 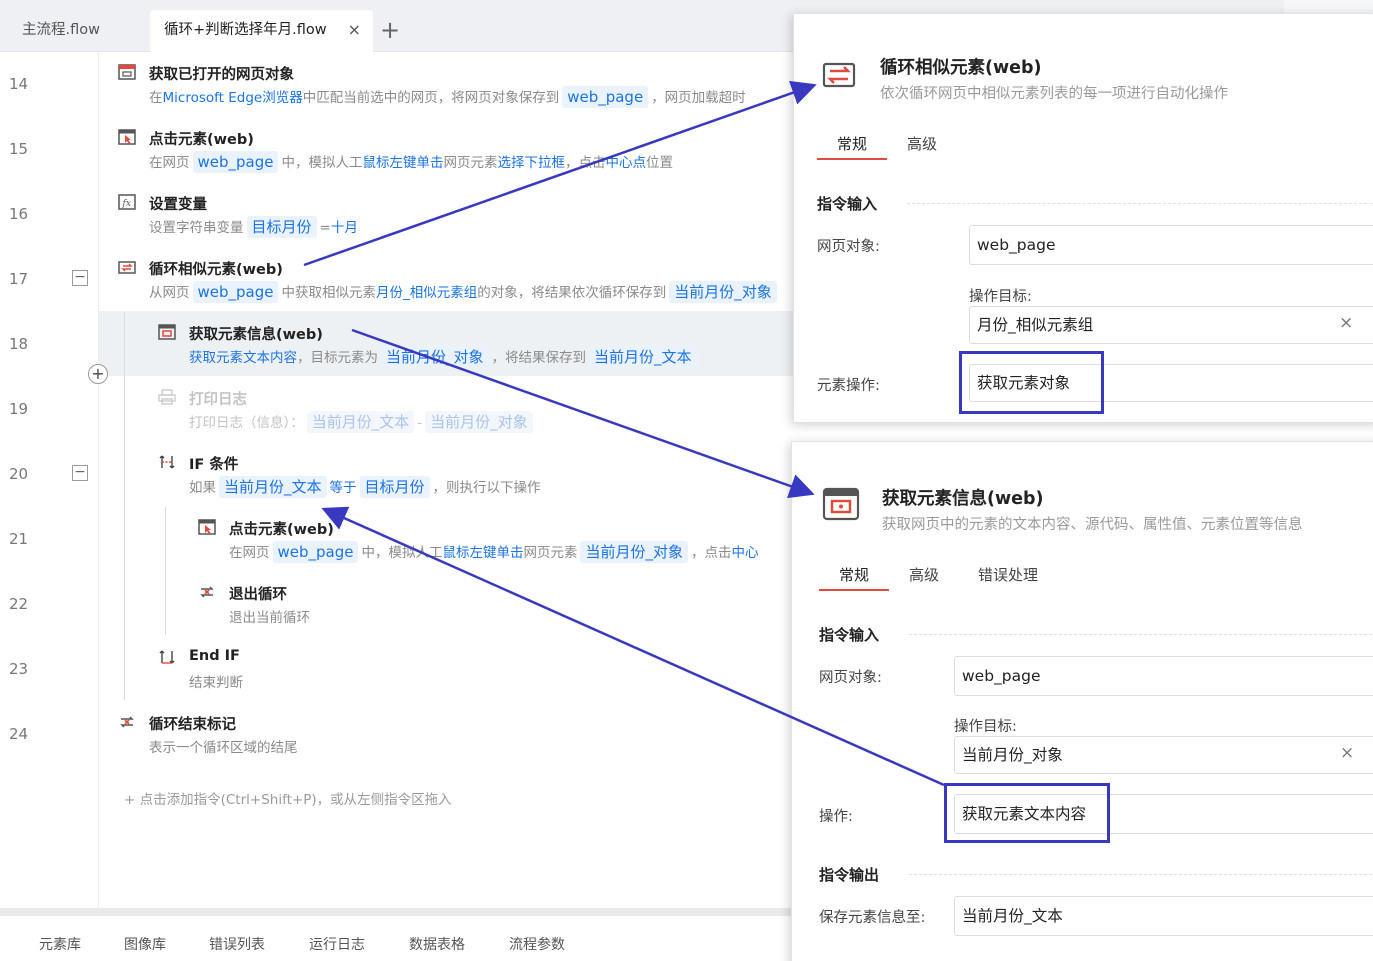 I want to click on step-title: 退出循环, so click(x=258, y=595).